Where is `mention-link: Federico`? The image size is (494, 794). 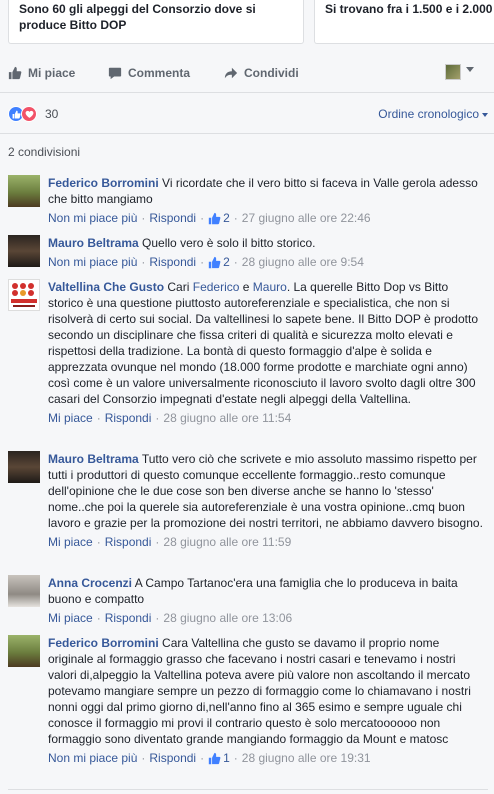 mention-link: Federico is located at coordinates (216, 287).